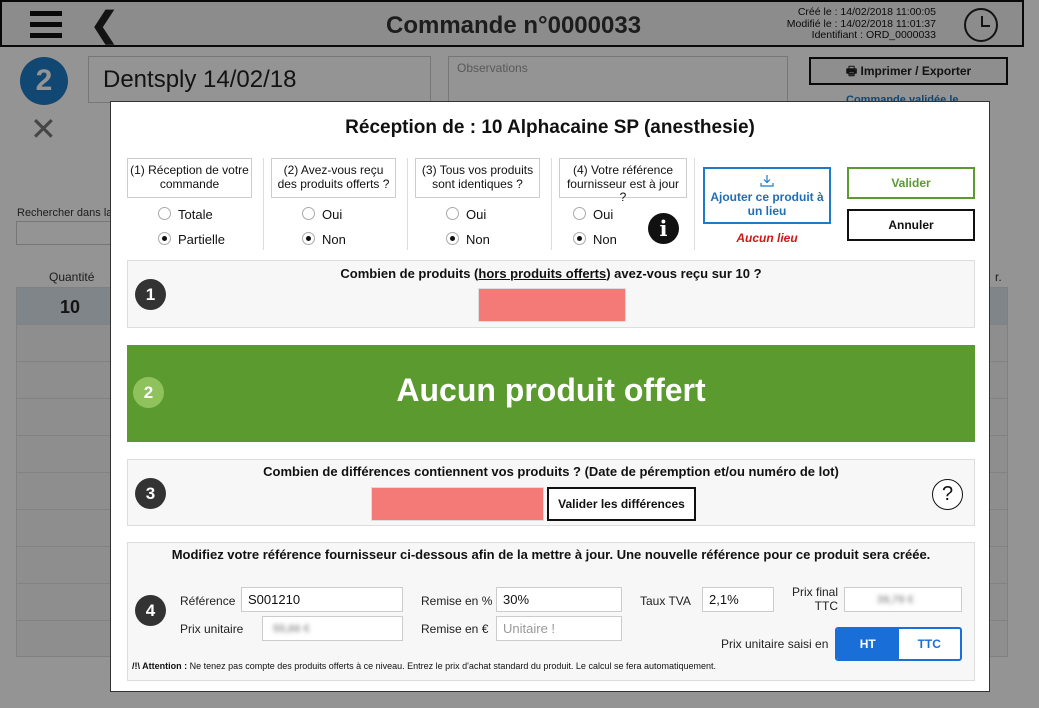 Image resolution: width=1039 pixels, height=708 pixels. I want to click on price-mode-label: Prix unitaire saisi en, so click(775, 644).